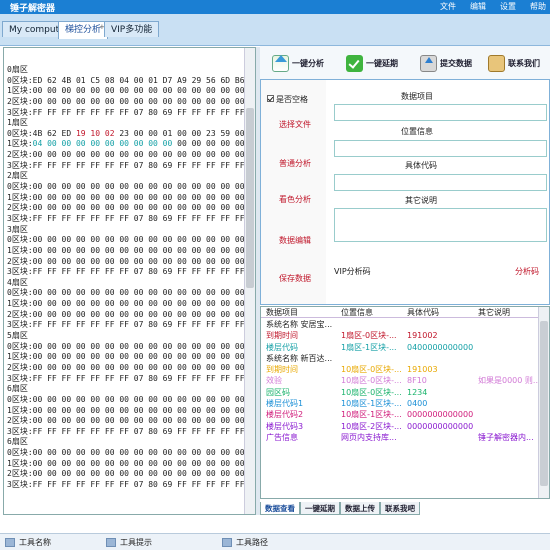 This screenshot has width=550, height=550. I want to click on one-click-extend-button: 一键延期, so click(372, 63).